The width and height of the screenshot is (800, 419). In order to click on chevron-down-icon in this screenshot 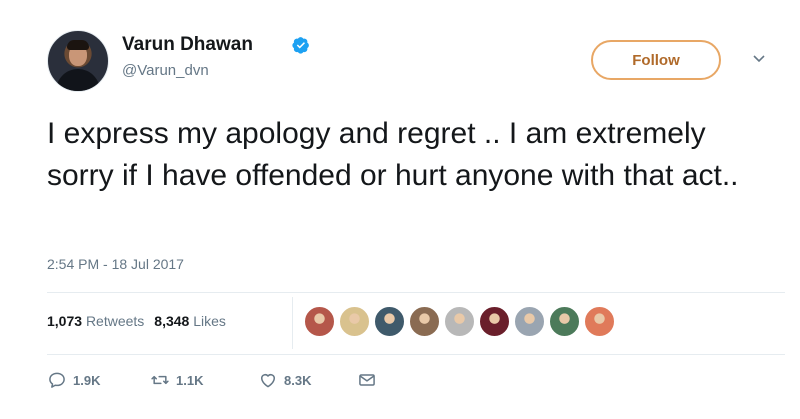, I will do `click(759, 59)`.